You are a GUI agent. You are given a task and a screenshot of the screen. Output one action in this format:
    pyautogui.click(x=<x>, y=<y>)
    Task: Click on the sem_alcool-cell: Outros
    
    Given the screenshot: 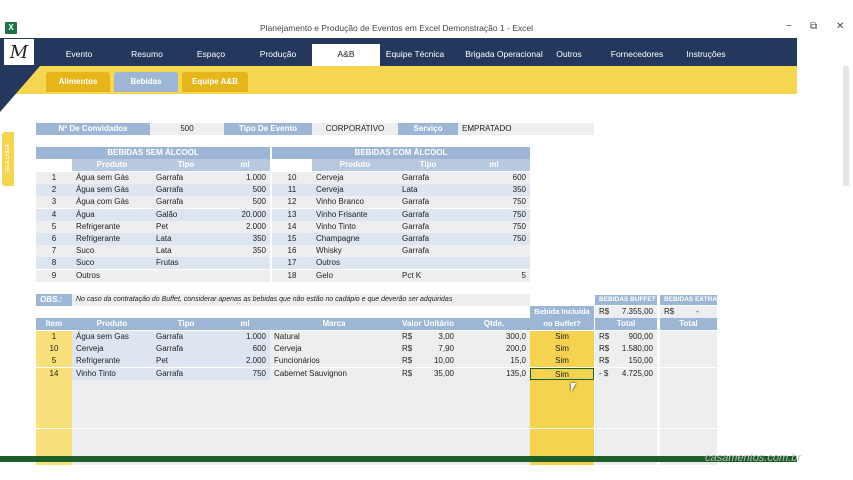 What is the action you would take?
    pyautogui.click(x=112, y=275)
    